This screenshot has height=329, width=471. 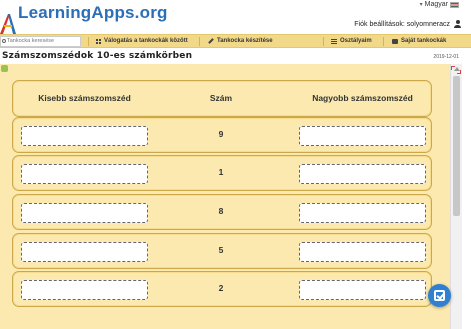 What do you see at coordinates (436, 4) in the screenshot?
I see `language-label: Magyar` at bounding box center [436, 4].